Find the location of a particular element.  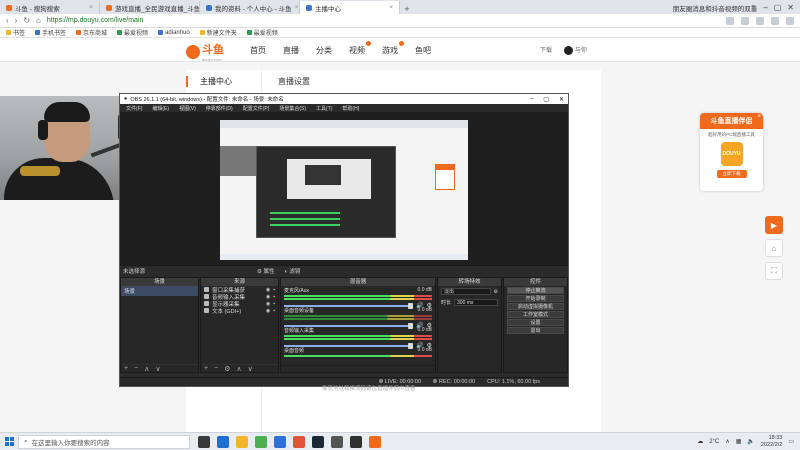

url-field: https://mp.douyu.com/live/main is located at coordinates (95, 20).